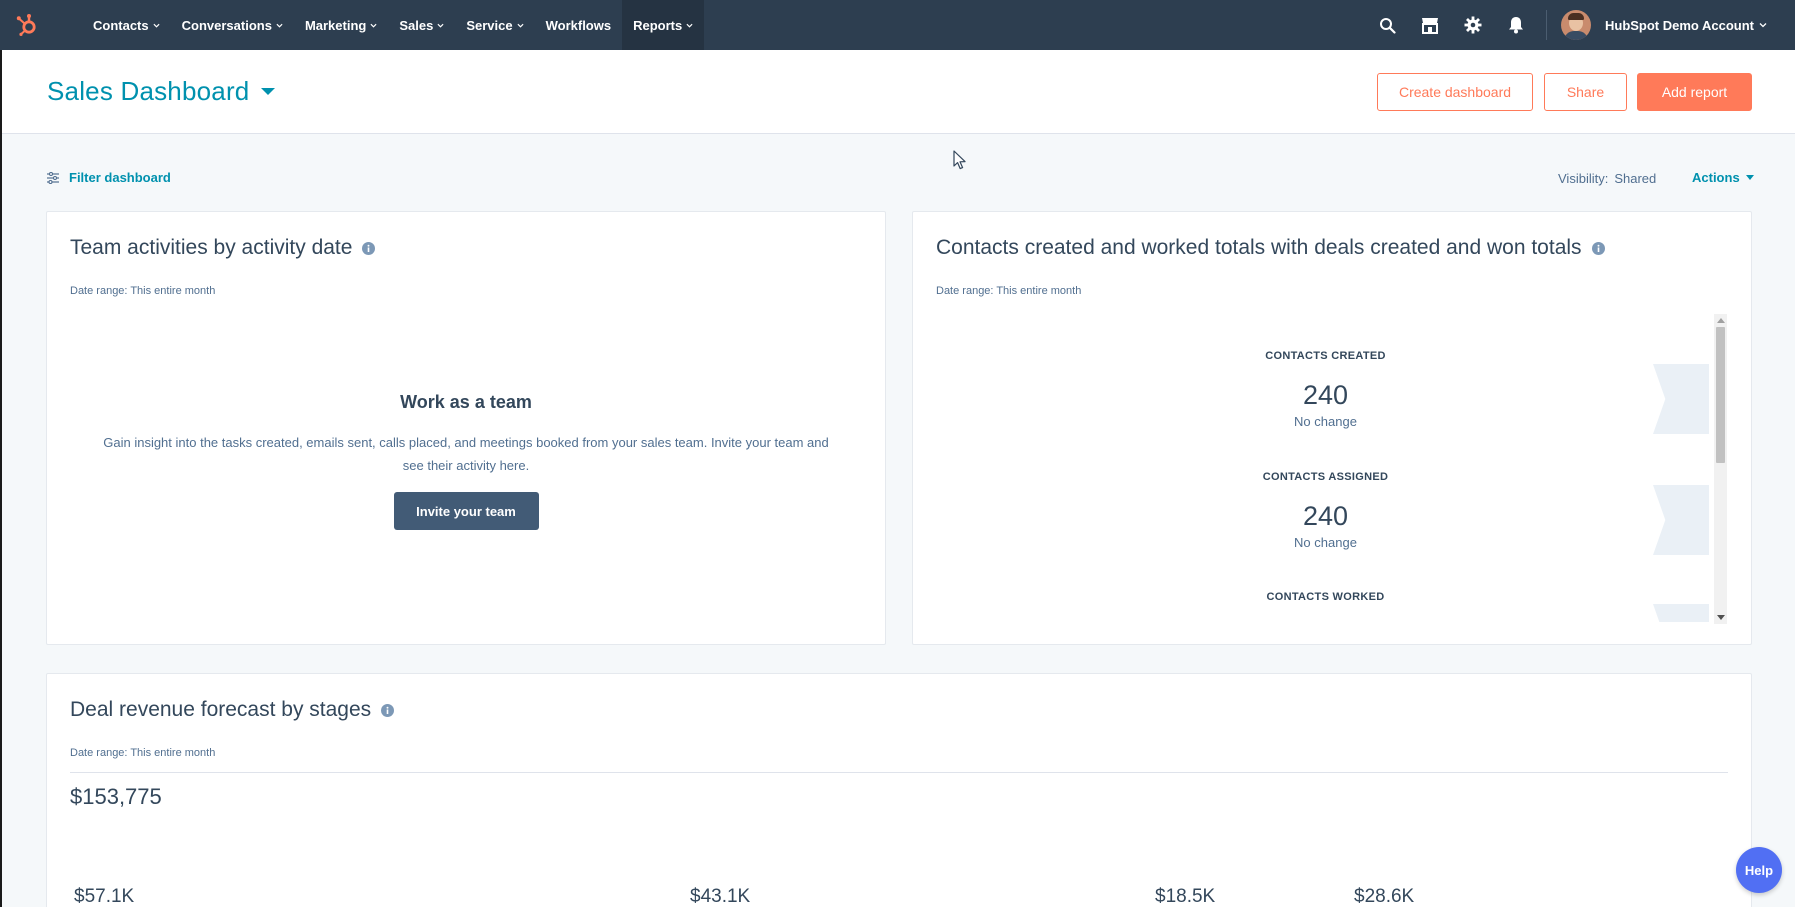 The width and height of the screenshot is (1795, 907). What do you see at coordinates (1, 453) in the screenshot?
I see `window-edge` at bounding box center [1, 453].